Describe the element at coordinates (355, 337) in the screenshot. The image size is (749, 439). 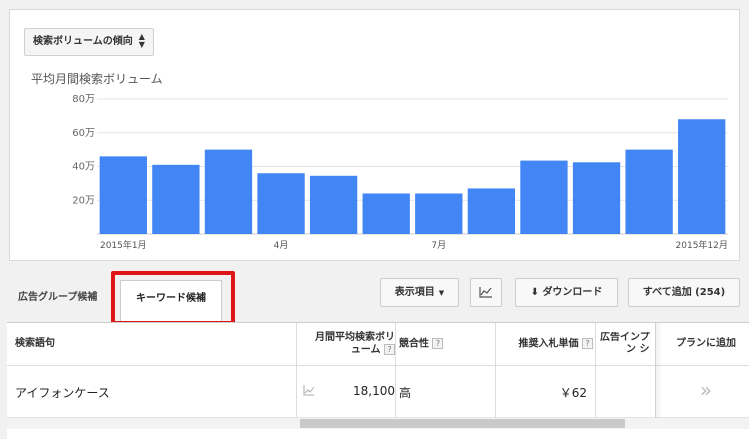
I see `header-avg-volume-line1: 月間平均検索ボリ` at that location.